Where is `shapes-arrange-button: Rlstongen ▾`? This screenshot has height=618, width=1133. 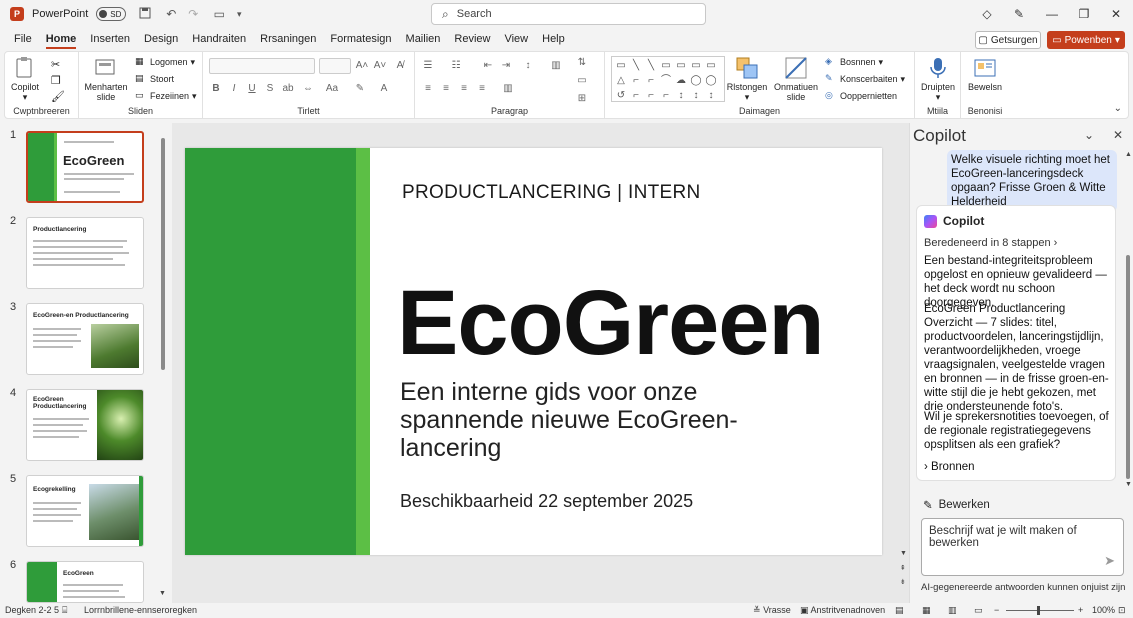
shapes-arrange-button: Rlstongen ▾ is located at coordinates (747, 79).